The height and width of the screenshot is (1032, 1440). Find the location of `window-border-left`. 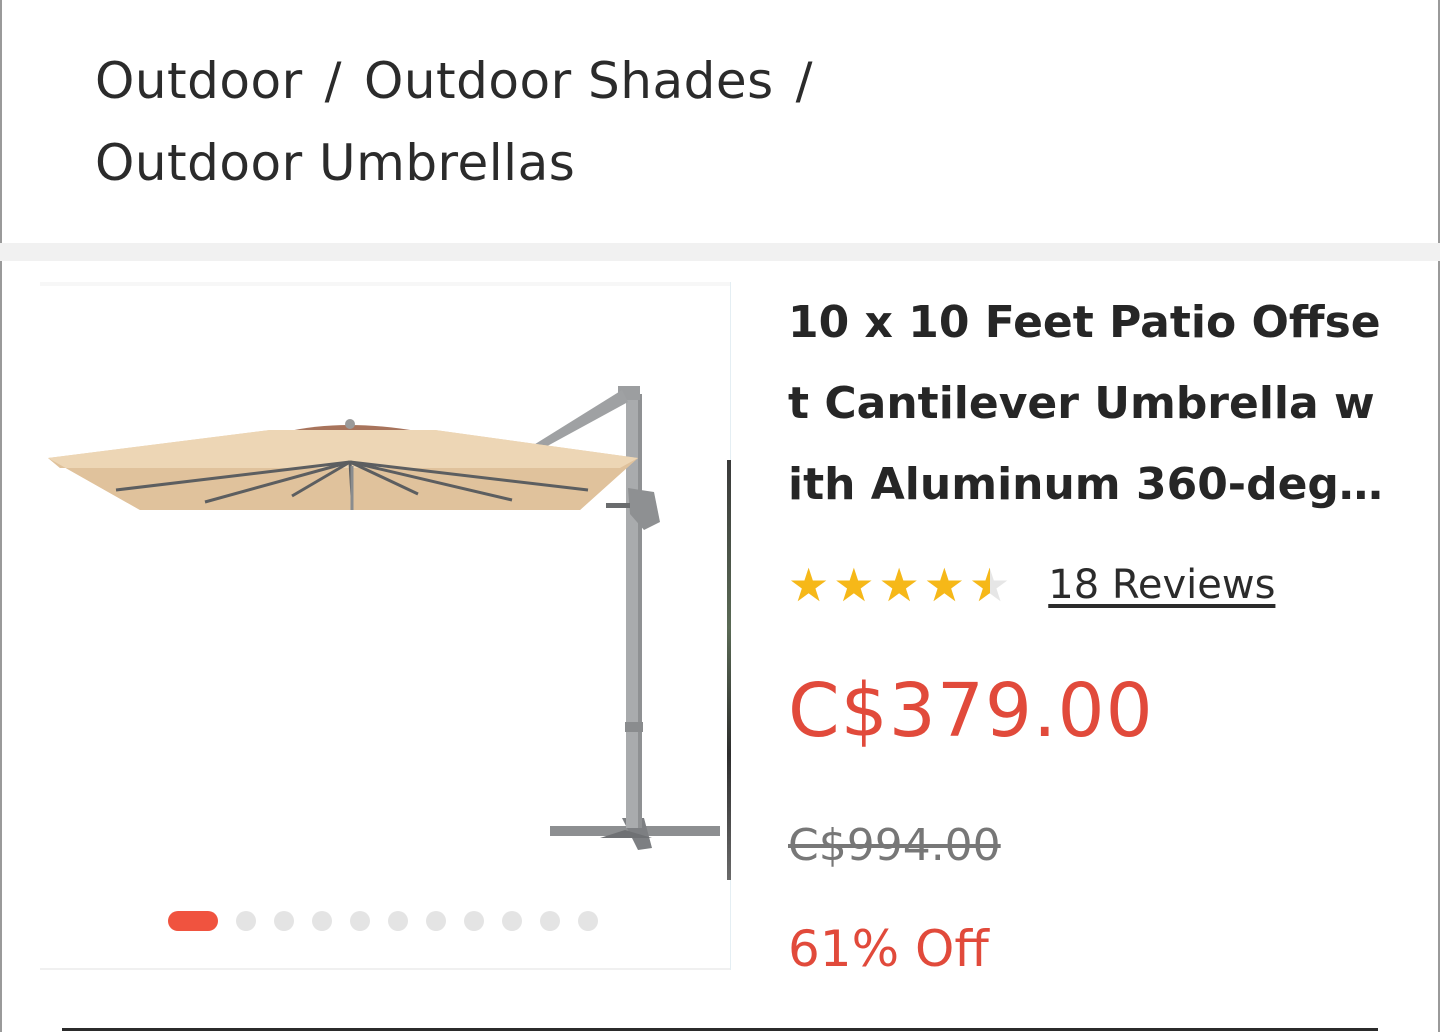

window-border-left is located at coordinates (1, 516).